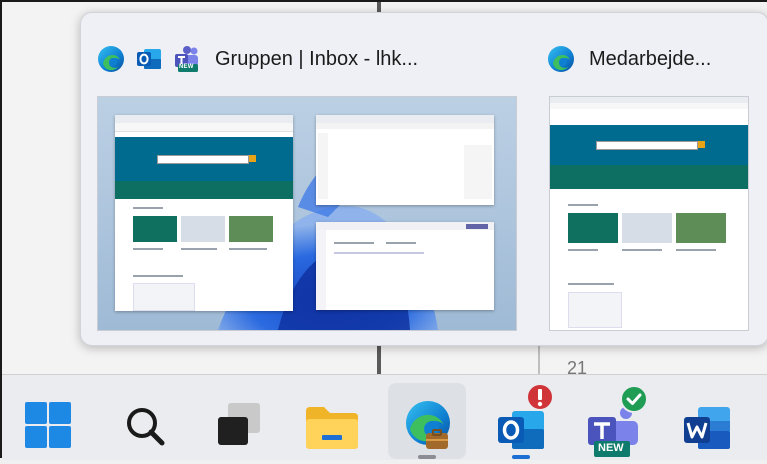 The image size is (767, 464). What do you see at coordinates (521, 421) in the screenshot?
I see `outlook-button` at bounding box center [521, 421].